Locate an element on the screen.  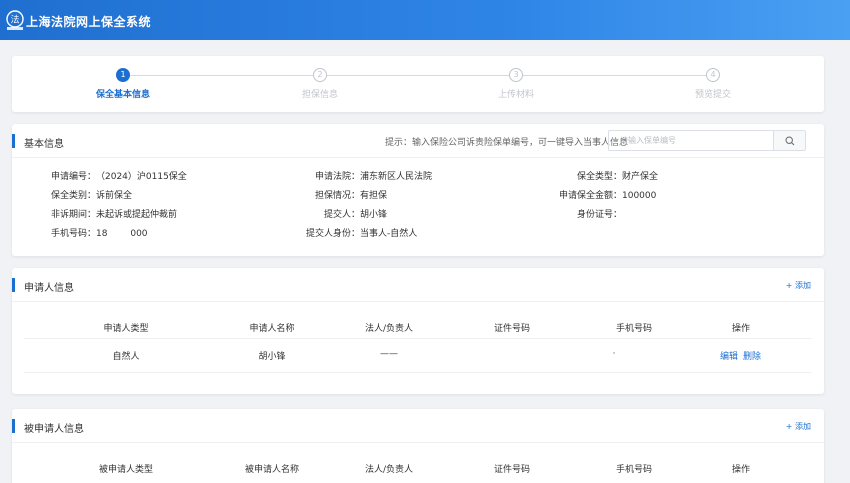
step-2-dot: 2 is located at coordinates (320, 75).